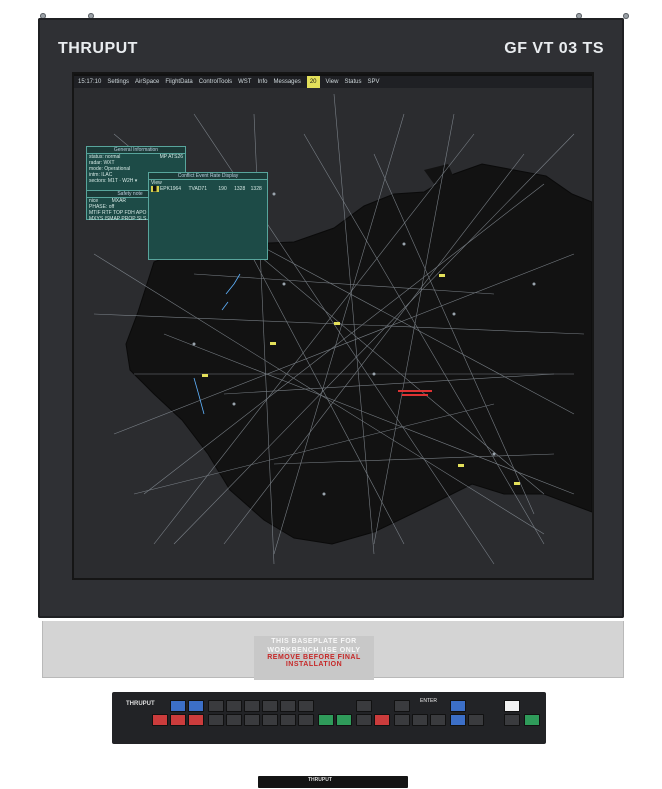 This screenshot has height=789, width=662. I want to click on selection-marker: █, so click(155, 189).